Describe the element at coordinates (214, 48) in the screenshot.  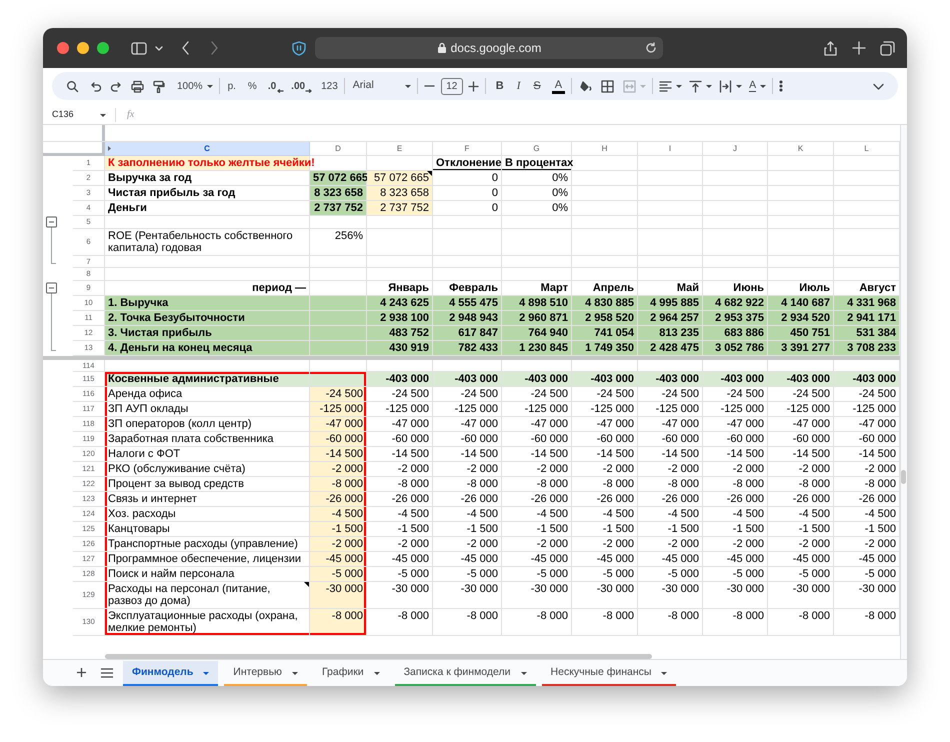
I see `forward-icon` at that location.